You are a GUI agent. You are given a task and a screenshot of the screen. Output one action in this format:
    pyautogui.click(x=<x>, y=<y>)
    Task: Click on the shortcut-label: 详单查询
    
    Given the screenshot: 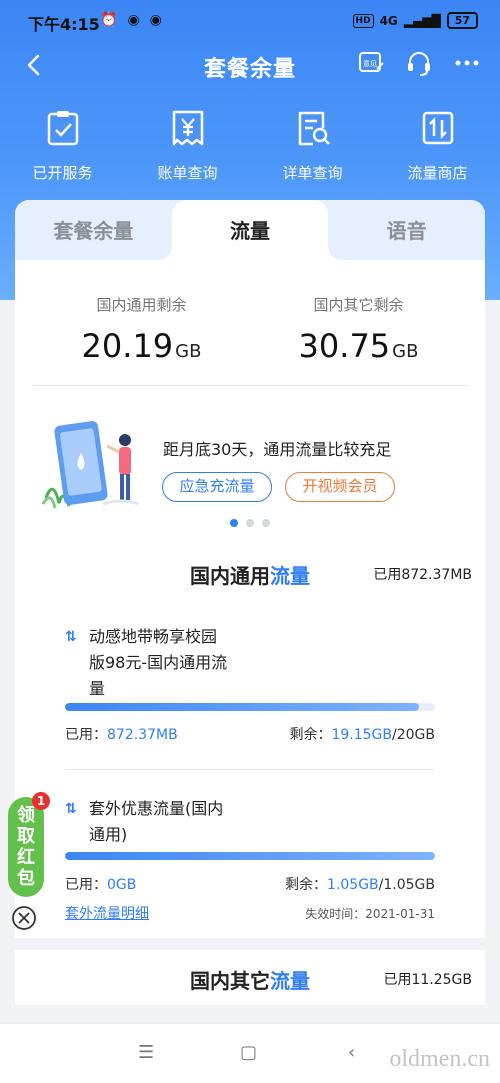 What is the action you would take?
    pyautogui.click(x=312, y=173)
    